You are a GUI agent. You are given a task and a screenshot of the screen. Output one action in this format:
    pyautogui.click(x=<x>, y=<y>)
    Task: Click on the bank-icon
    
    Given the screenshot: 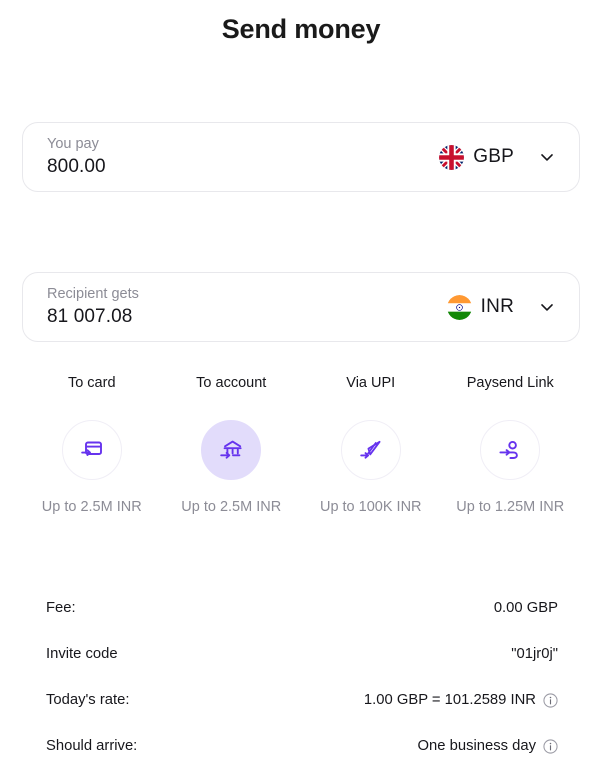 What is the action you would take?
    pyautogui.click(x=231, y=449)
    